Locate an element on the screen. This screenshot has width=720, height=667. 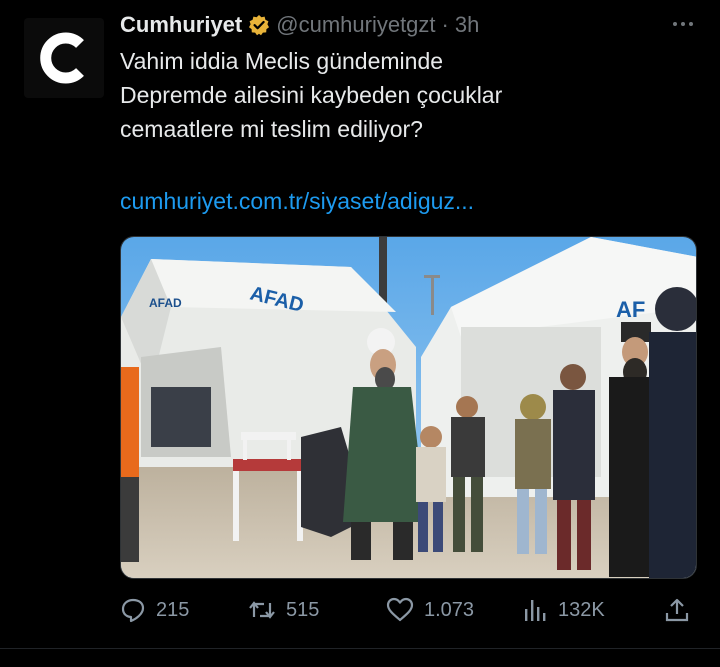
verified-badge-icon is located at coordinates (259, 25).